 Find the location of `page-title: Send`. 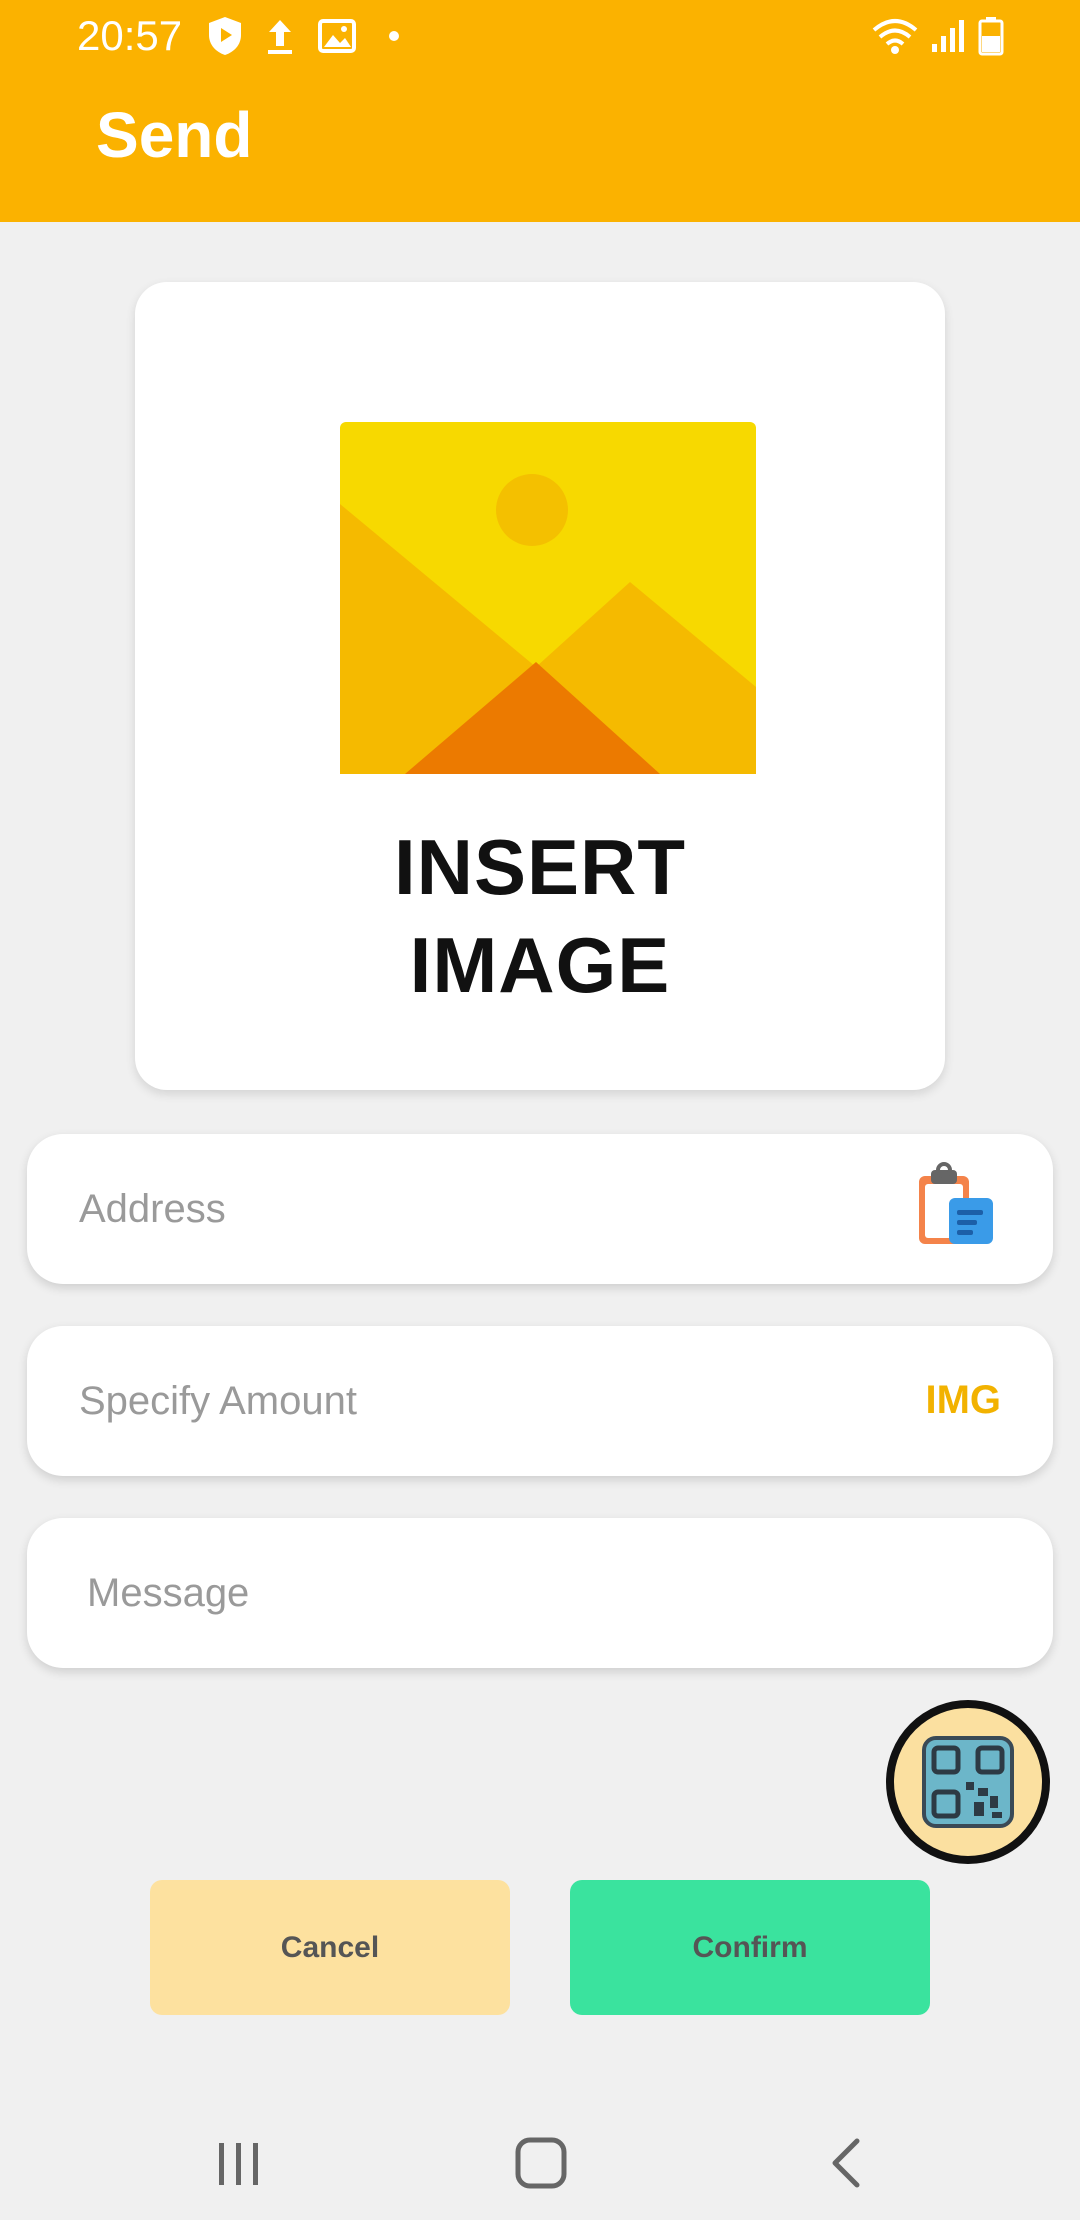

page-title: Send is located at coordinates (174, 135).